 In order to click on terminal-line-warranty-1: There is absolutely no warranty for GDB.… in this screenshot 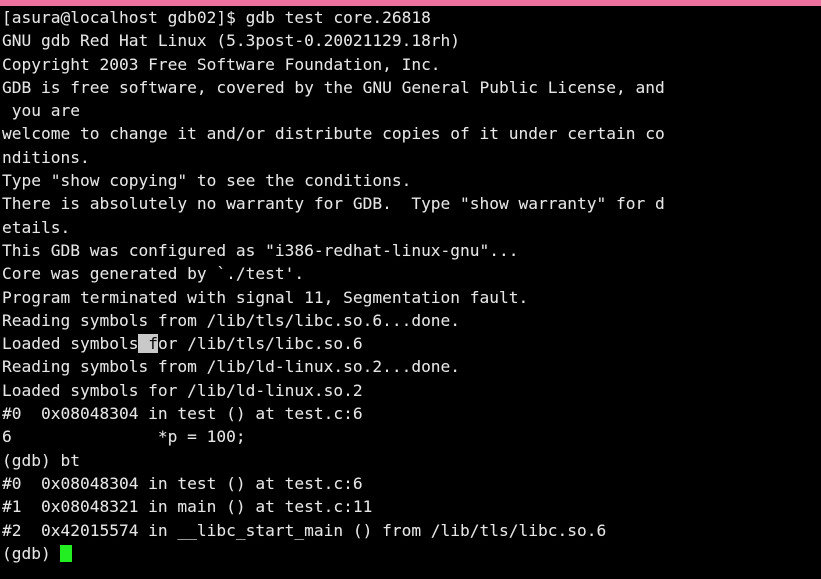, I will do `click(410, 203)`.